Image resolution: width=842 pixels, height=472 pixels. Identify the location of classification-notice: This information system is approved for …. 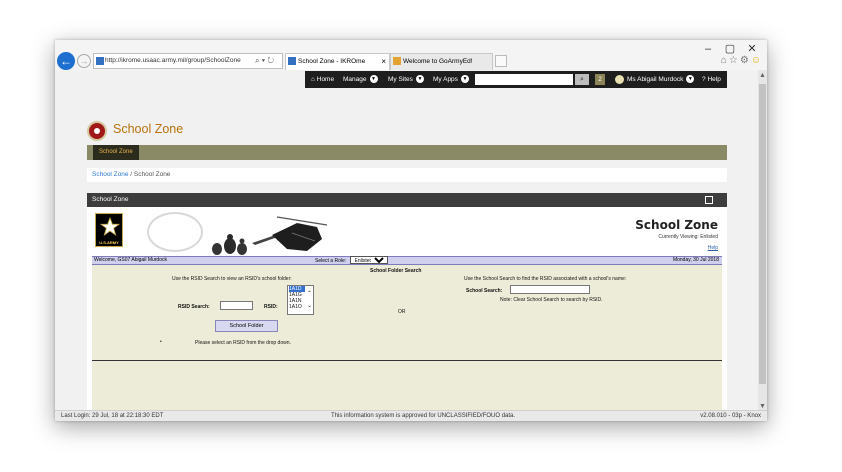
(423, 416).